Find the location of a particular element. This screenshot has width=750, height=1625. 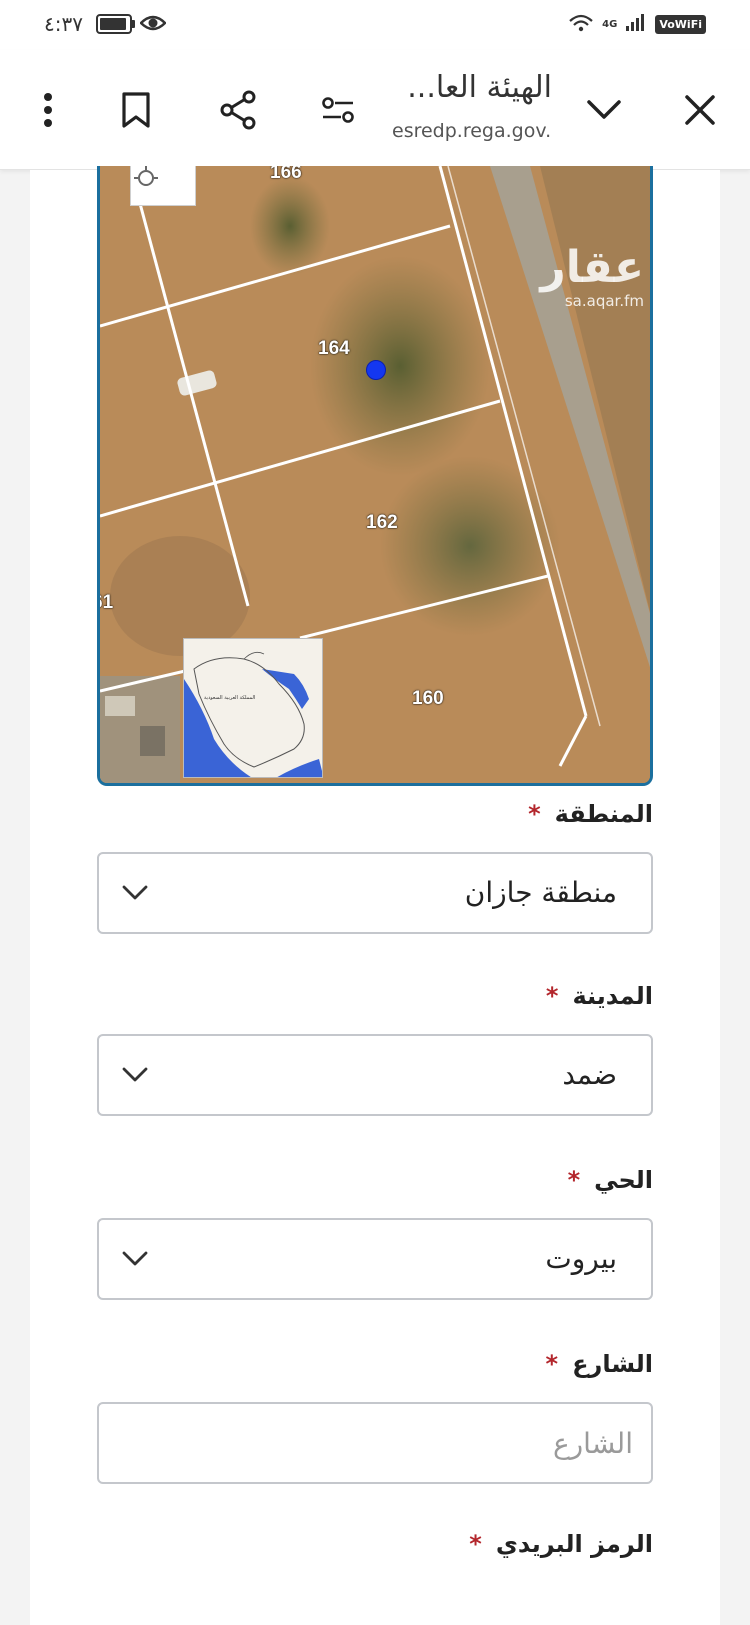

street-label: الشارع* is located at coordinates (599, 1364).